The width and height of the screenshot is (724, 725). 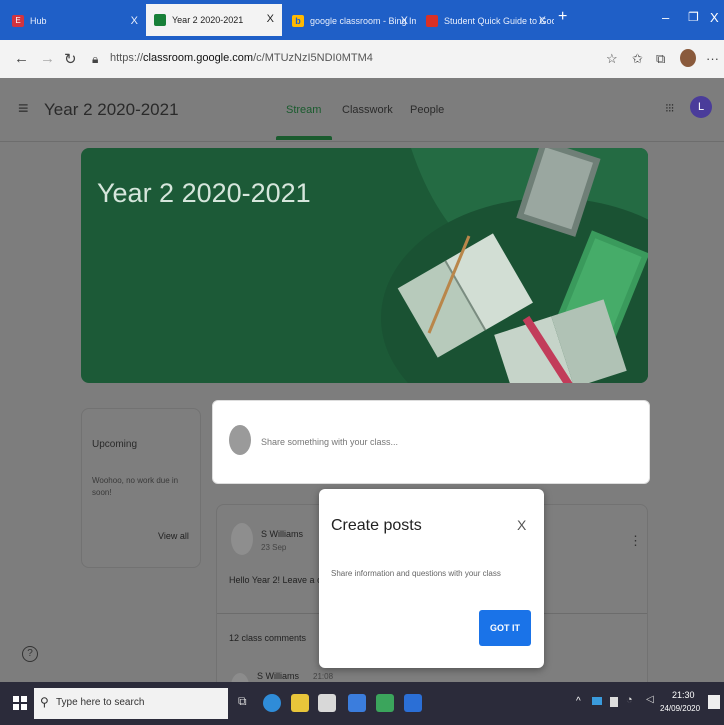 I want to click on tab-label: Year 2 2020-2021, so click(x=208, y=20).